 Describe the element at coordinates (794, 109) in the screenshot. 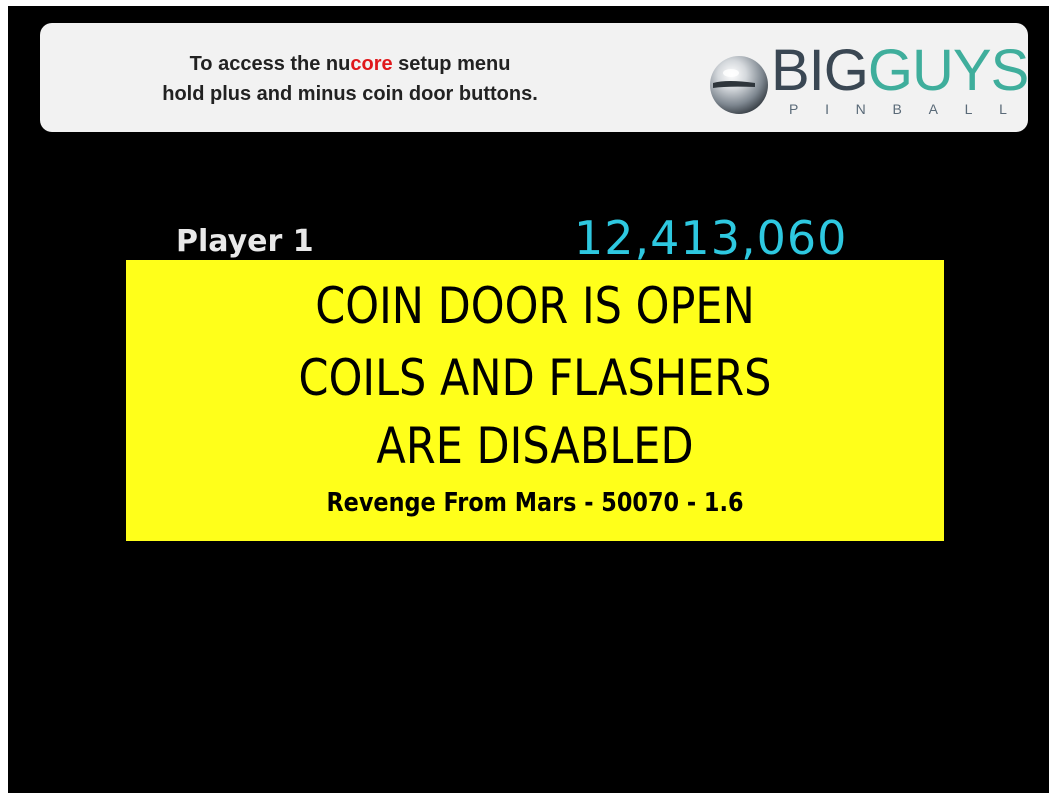

I see `logo-letter: P` at that location.